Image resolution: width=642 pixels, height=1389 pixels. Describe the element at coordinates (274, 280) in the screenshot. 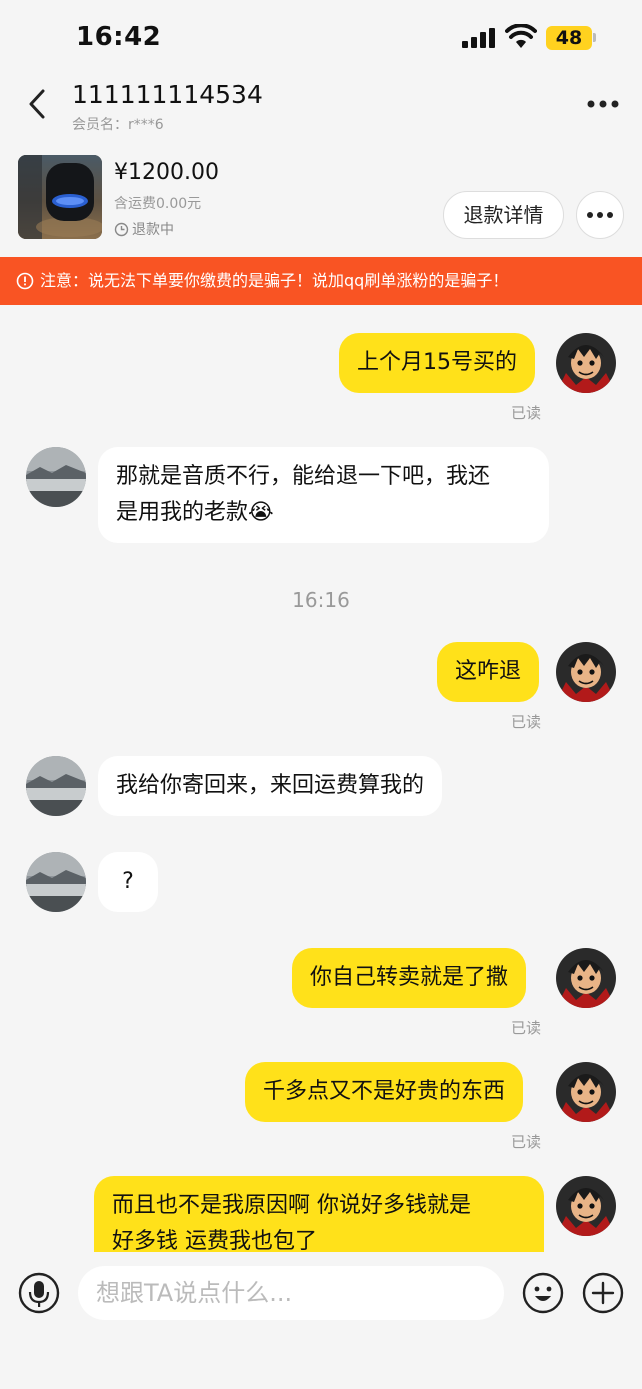

I see `warning-text: 注意：说无法下单要你缴费的是骗子！说加qq刷单涨粉的是骗子！` at that location.